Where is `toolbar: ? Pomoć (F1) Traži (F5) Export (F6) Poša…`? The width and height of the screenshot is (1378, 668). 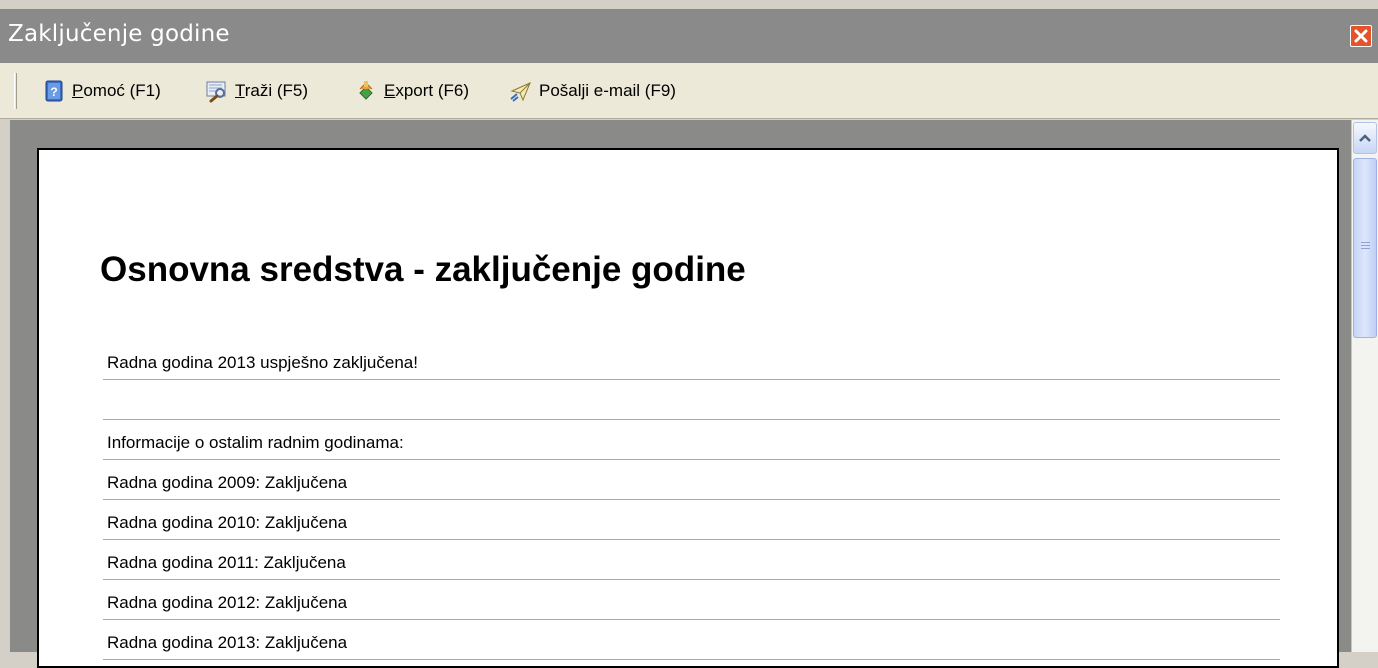 toolbar: ? Pomoć (F1) Traži (F5) Export (F6) Poša… is located at coordinates (689, 91).